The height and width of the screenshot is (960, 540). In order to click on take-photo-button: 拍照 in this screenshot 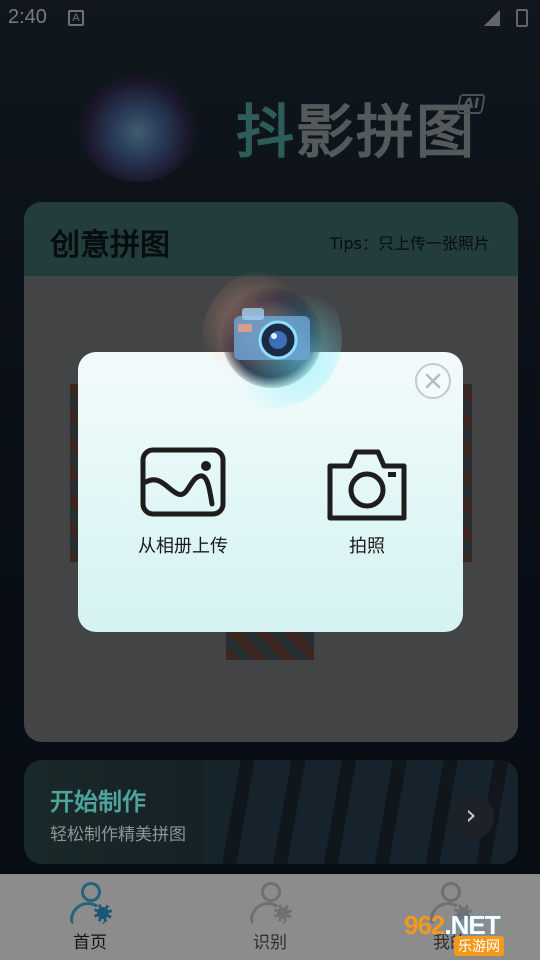, I will do `click(367, 500)`.